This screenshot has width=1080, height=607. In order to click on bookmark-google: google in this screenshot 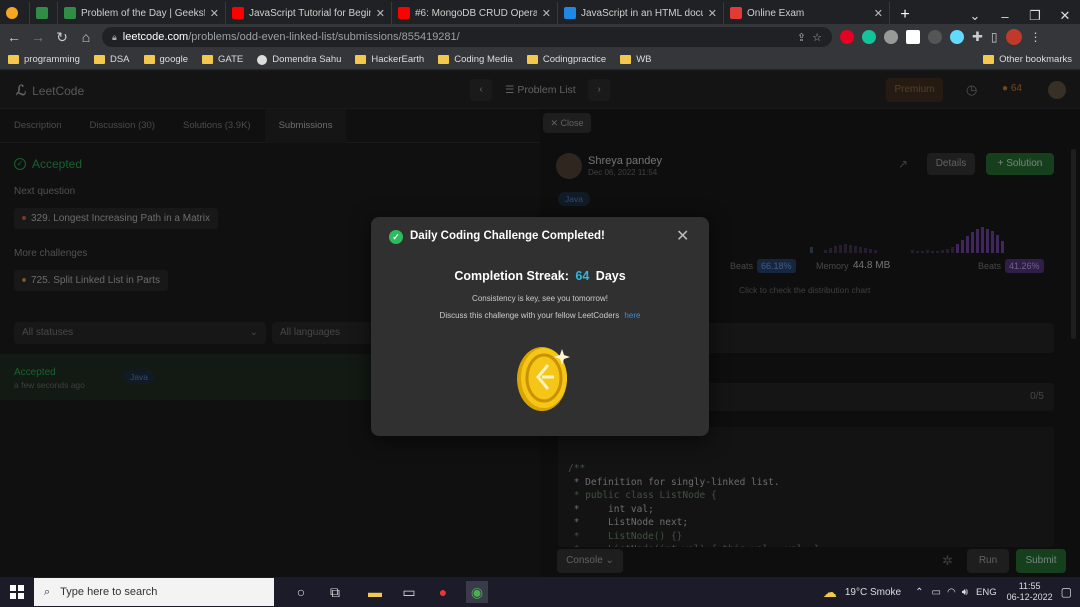, I will do `click(165, 59)`.